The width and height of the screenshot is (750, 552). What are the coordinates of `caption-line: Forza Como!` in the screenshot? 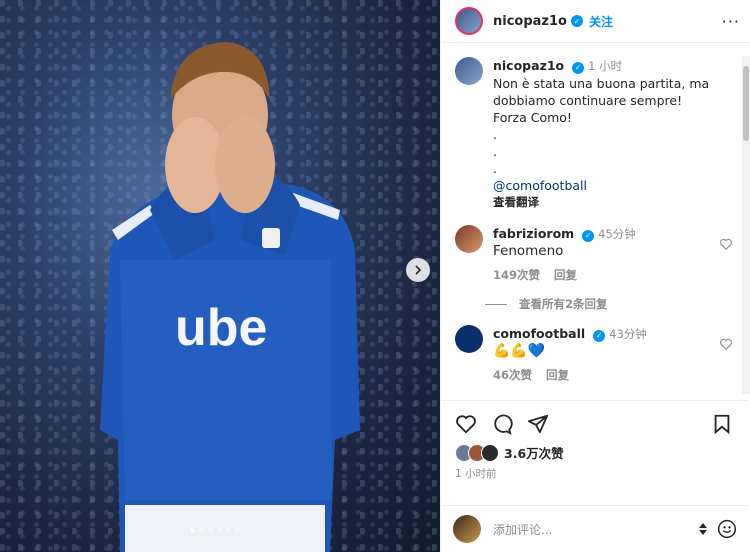 It's located at (532, 117).